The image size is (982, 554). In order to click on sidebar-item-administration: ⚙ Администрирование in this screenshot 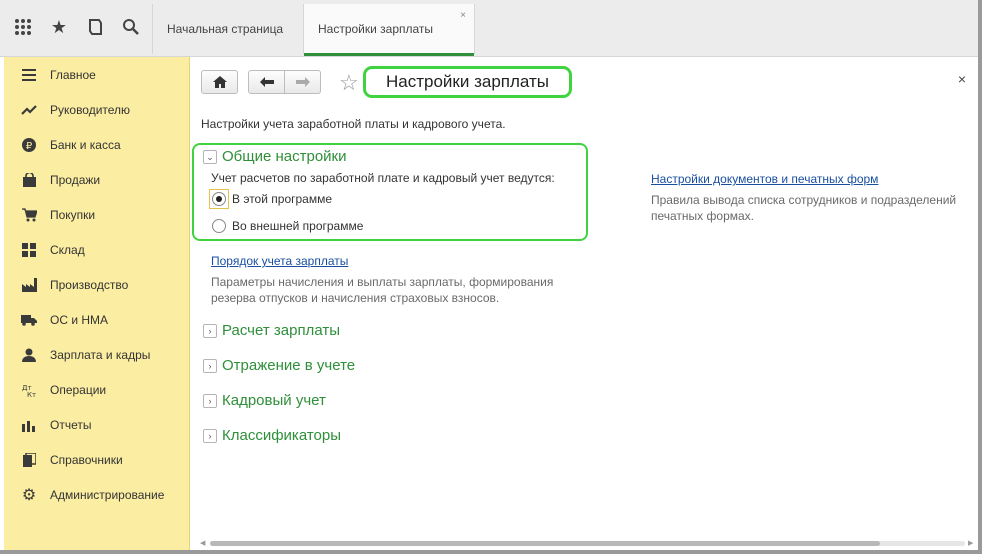, I will do `click(97, 495)`.